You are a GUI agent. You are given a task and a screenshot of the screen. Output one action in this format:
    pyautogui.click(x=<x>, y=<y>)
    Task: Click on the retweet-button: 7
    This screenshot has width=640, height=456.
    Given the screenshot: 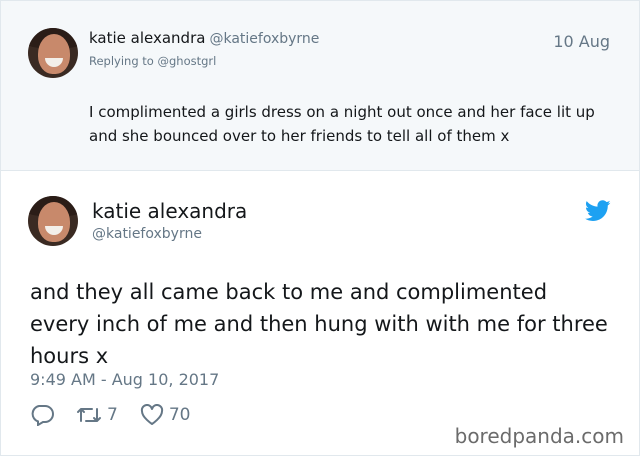 What is the action you would take?
    pyautogui.click(x=97, y=415)
    